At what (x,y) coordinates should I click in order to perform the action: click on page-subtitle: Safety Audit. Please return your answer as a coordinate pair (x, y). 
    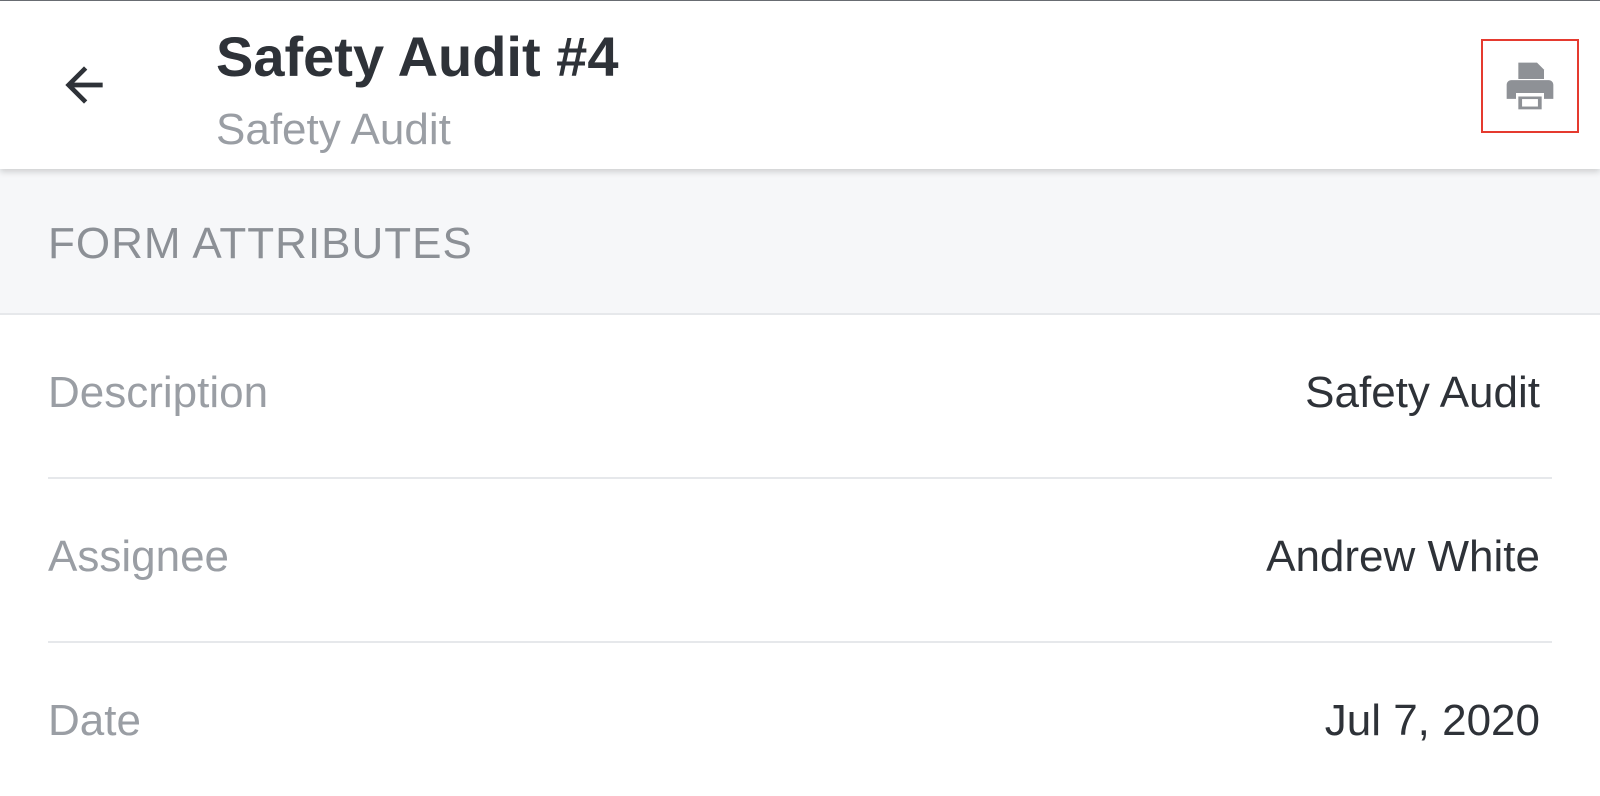
    Looking at the image, I should click on (333, 129).